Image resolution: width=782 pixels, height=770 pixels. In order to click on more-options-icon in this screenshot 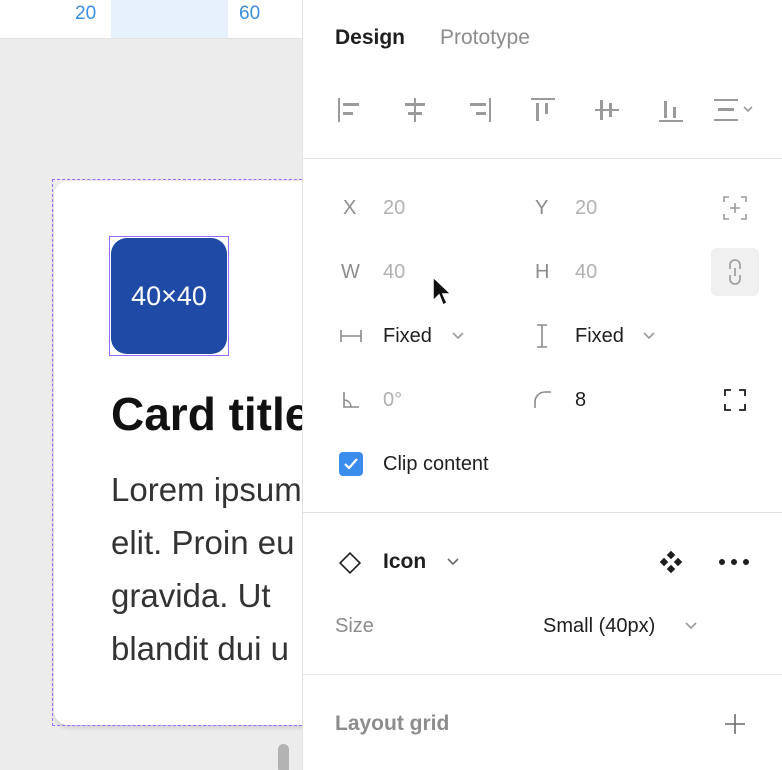, I will do `click(734, 562)`.